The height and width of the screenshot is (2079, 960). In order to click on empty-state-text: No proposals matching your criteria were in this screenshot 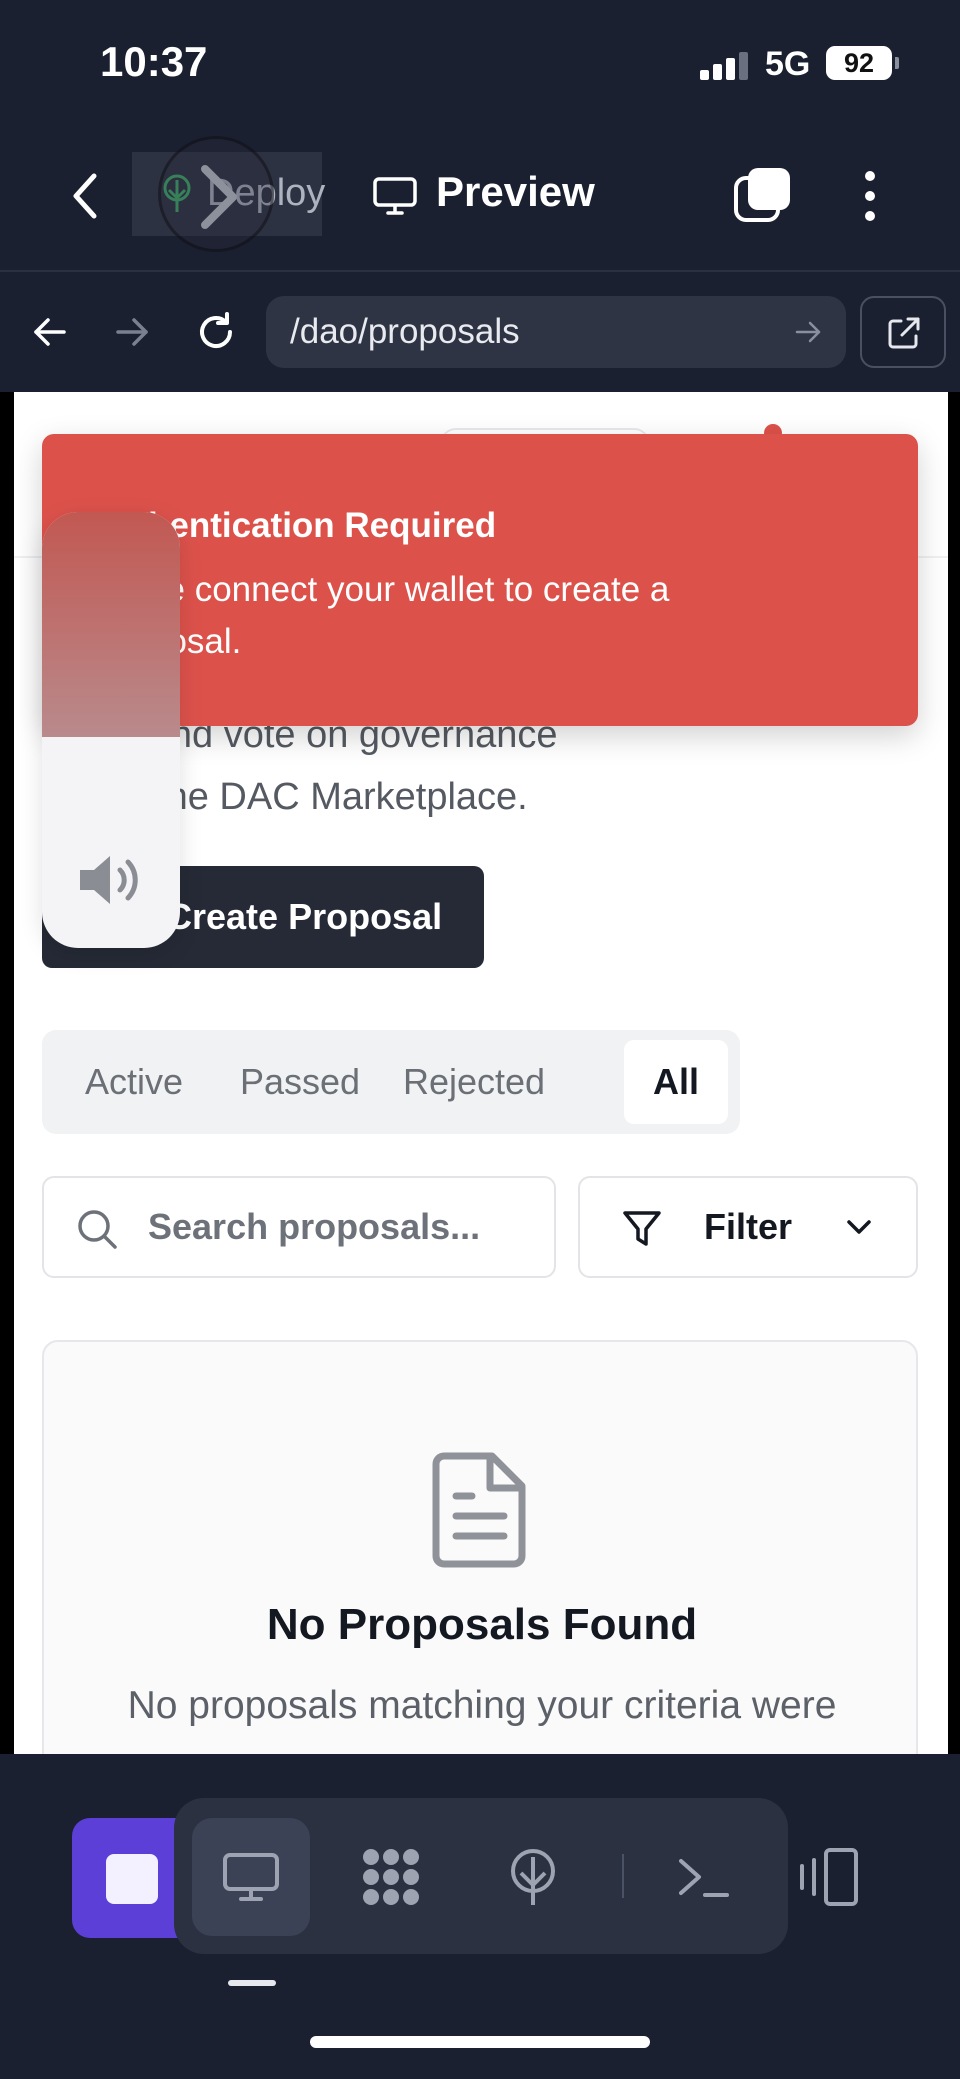, I will do `click(482, 1705)`.